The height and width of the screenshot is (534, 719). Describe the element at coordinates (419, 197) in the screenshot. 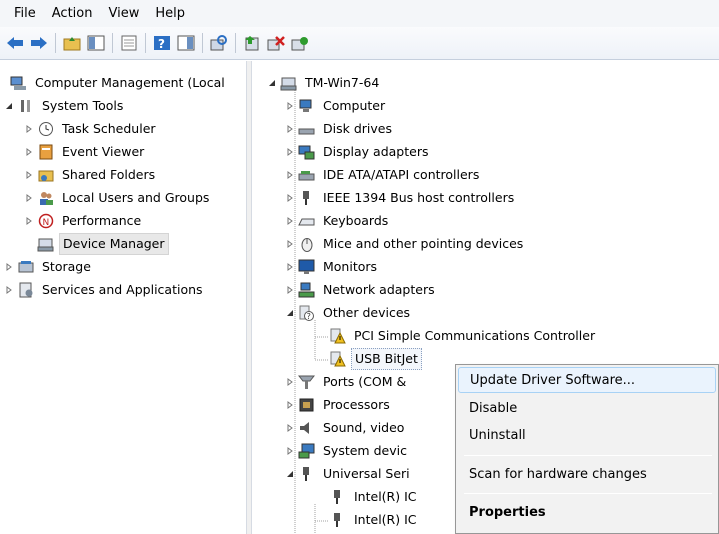

I see `tree-node-label: IEEE 1394 Bus host controllers` at that location.